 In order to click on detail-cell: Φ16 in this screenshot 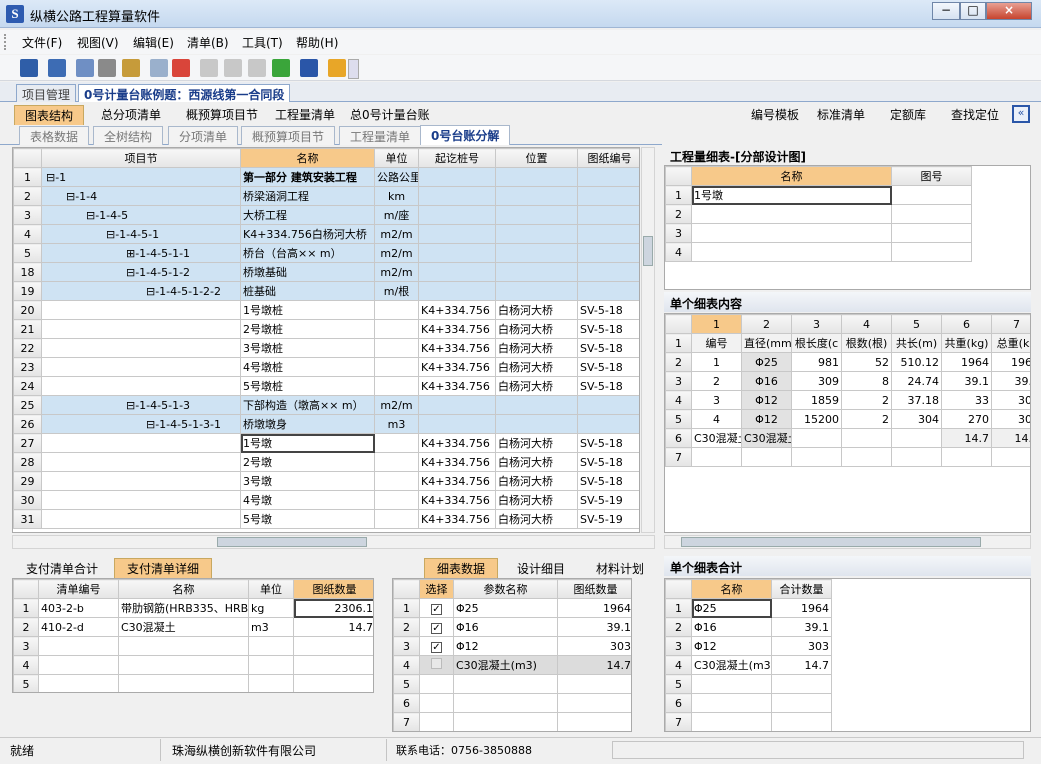, I will do `click(766, 381)`.